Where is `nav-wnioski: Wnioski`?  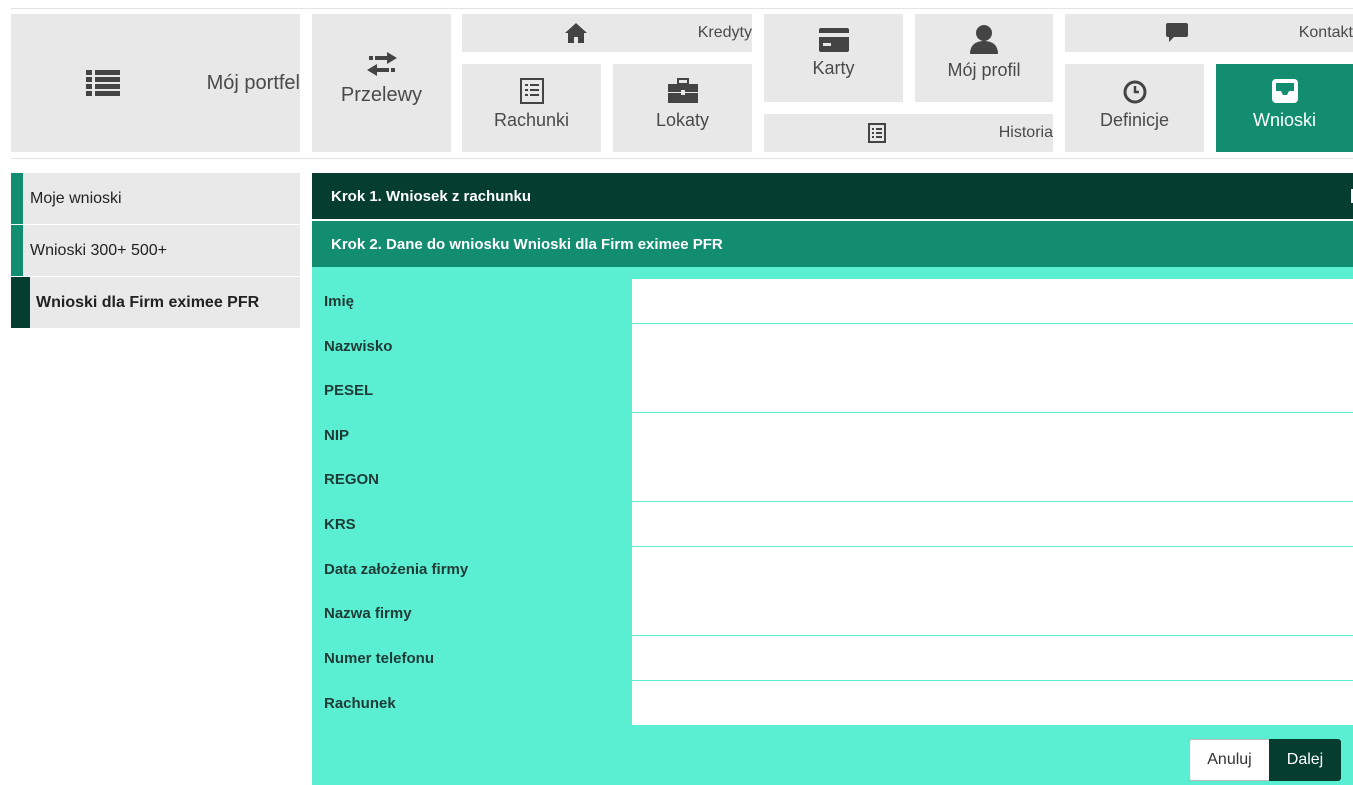 nav-wnioski: Wnioski is located at coordinates (1284, 108).